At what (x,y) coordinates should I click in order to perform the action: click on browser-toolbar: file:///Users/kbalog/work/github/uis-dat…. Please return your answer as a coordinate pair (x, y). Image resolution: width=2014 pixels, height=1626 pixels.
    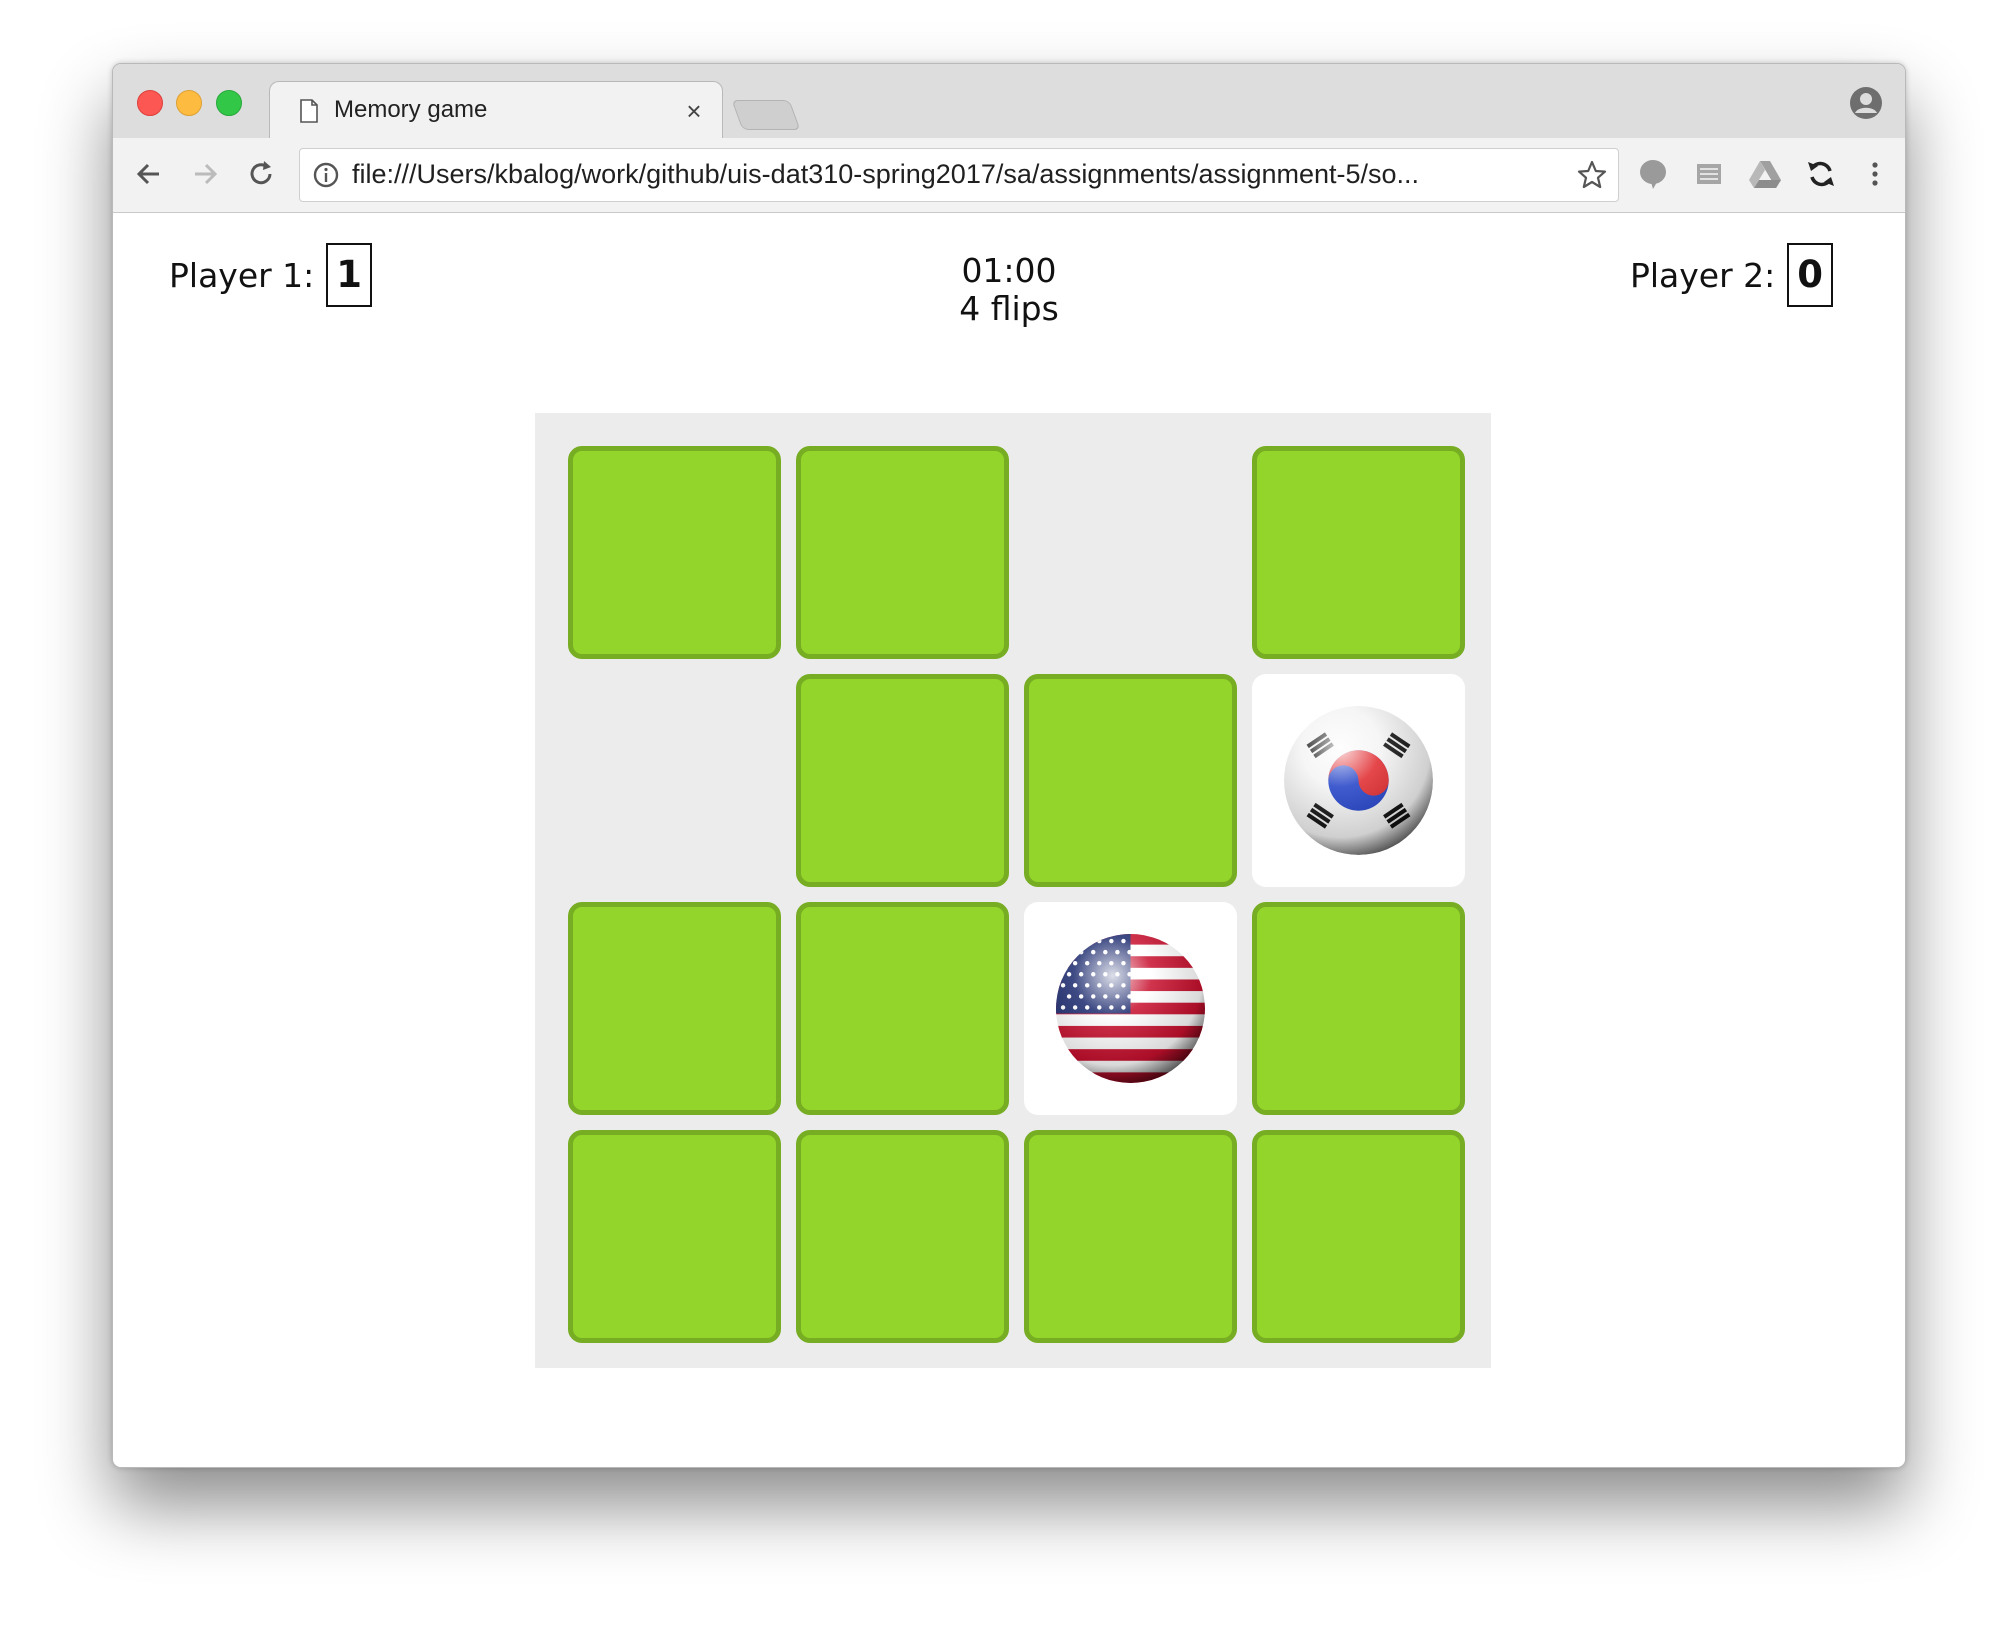
    Looking at the image, I should click on (1009, 175).